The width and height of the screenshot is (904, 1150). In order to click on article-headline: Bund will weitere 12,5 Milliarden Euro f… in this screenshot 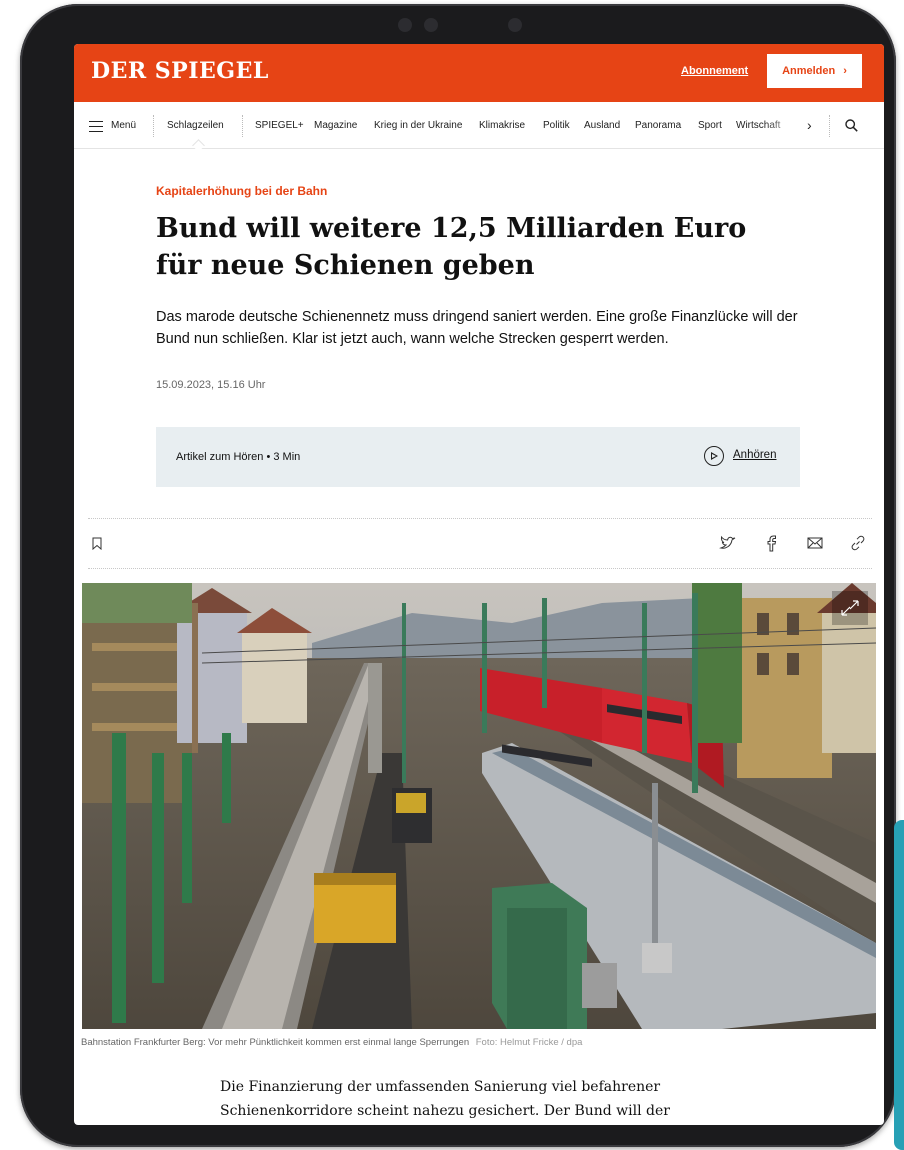, I will do `click(451, 247)`.